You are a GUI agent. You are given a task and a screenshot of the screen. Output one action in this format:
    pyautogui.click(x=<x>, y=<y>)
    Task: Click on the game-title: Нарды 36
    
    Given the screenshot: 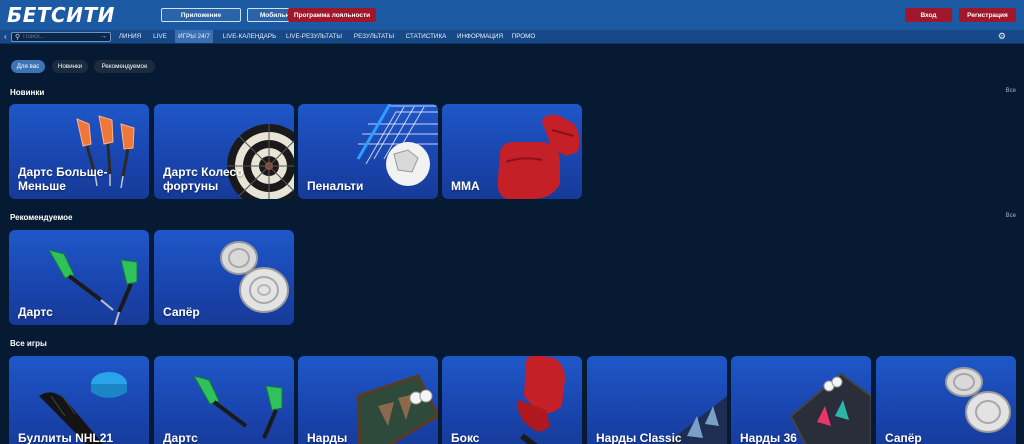 What is the action you would take?
    pyautogui.click(x=768, y=437)
    